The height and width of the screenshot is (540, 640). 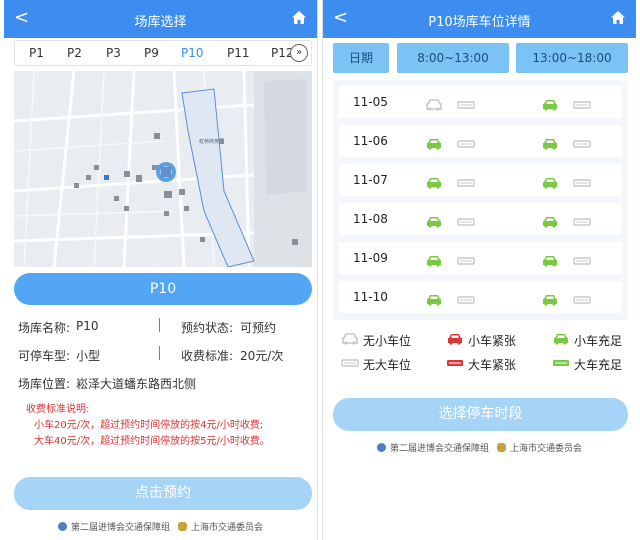 What do you see at coordinates (370, 141) in the screenshot?
I see `row-date: 11-06` at bounding box center [370, 141].